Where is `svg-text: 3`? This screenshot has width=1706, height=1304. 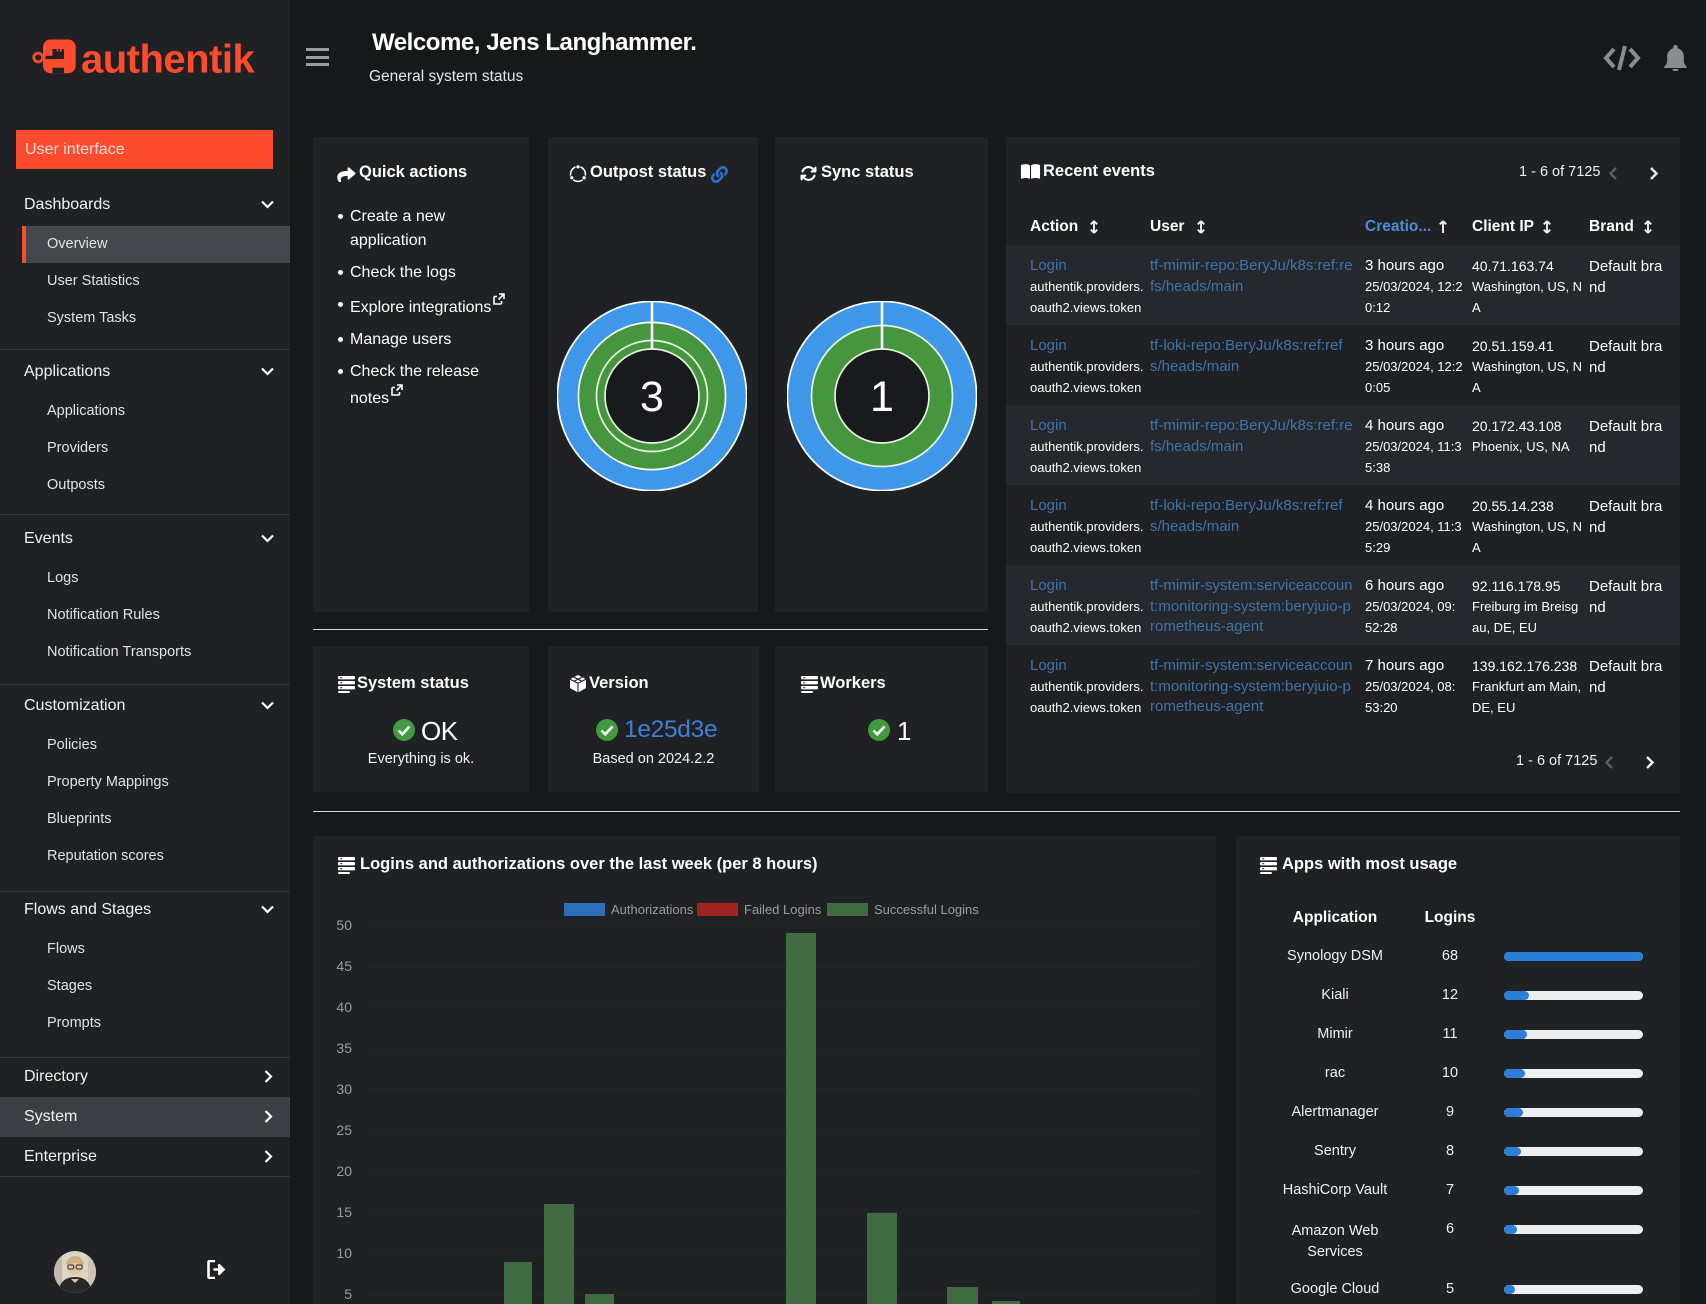 svg-text: 3 is located at coordinates (652, 397).